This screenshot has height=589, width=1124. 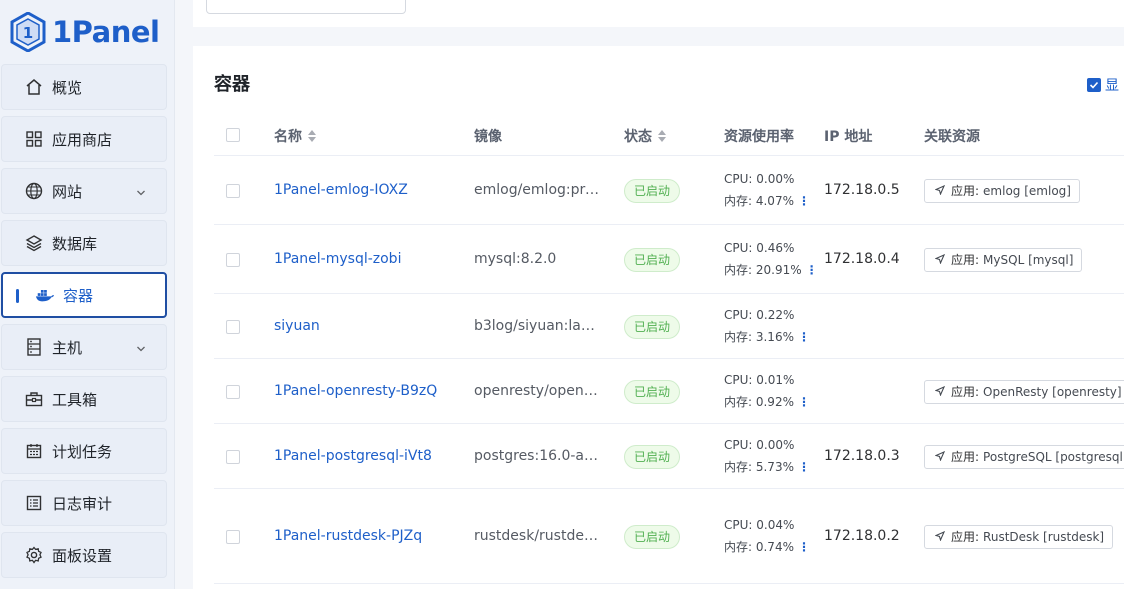 What do you see at coordinates (17, 296) in the screenshot?
I see `active-indicator` at bounding box center [17, 296].